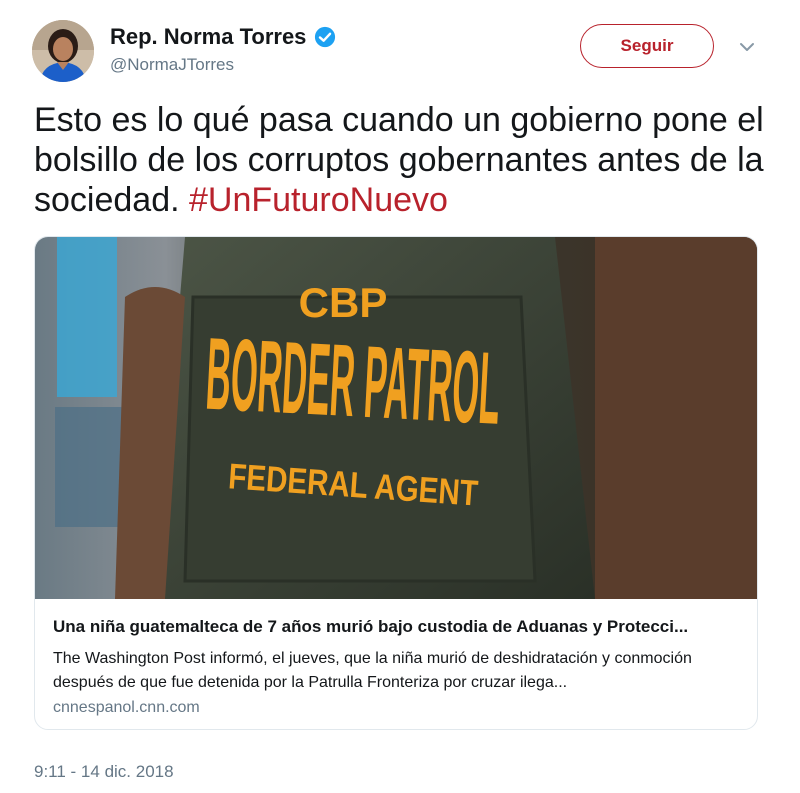 The width and height of the screenshot is (800, 793). I want to click on author-handle: @NormaJTorres, so click(172, 65).